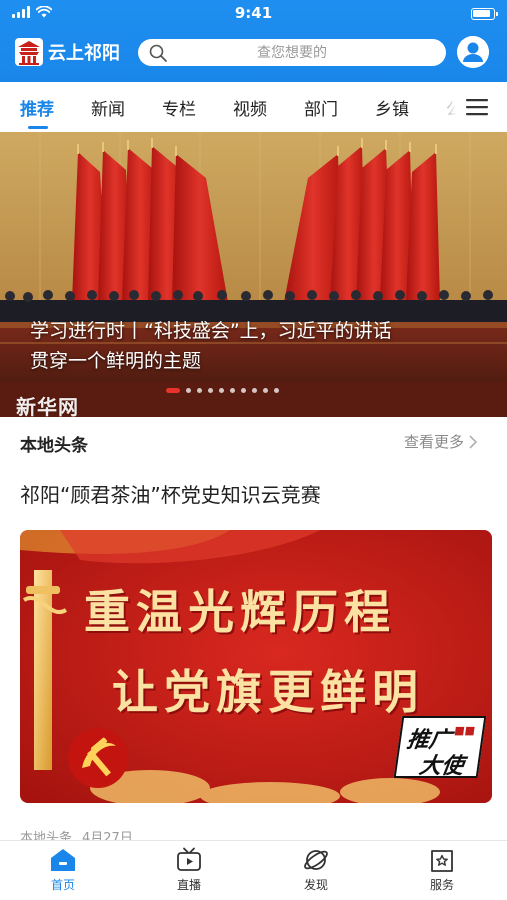 This screenshot has height=900, width=507. Describe the element at coordinates (321, 107) in the screenshot. I see `tab-departments: 部门` at that location.